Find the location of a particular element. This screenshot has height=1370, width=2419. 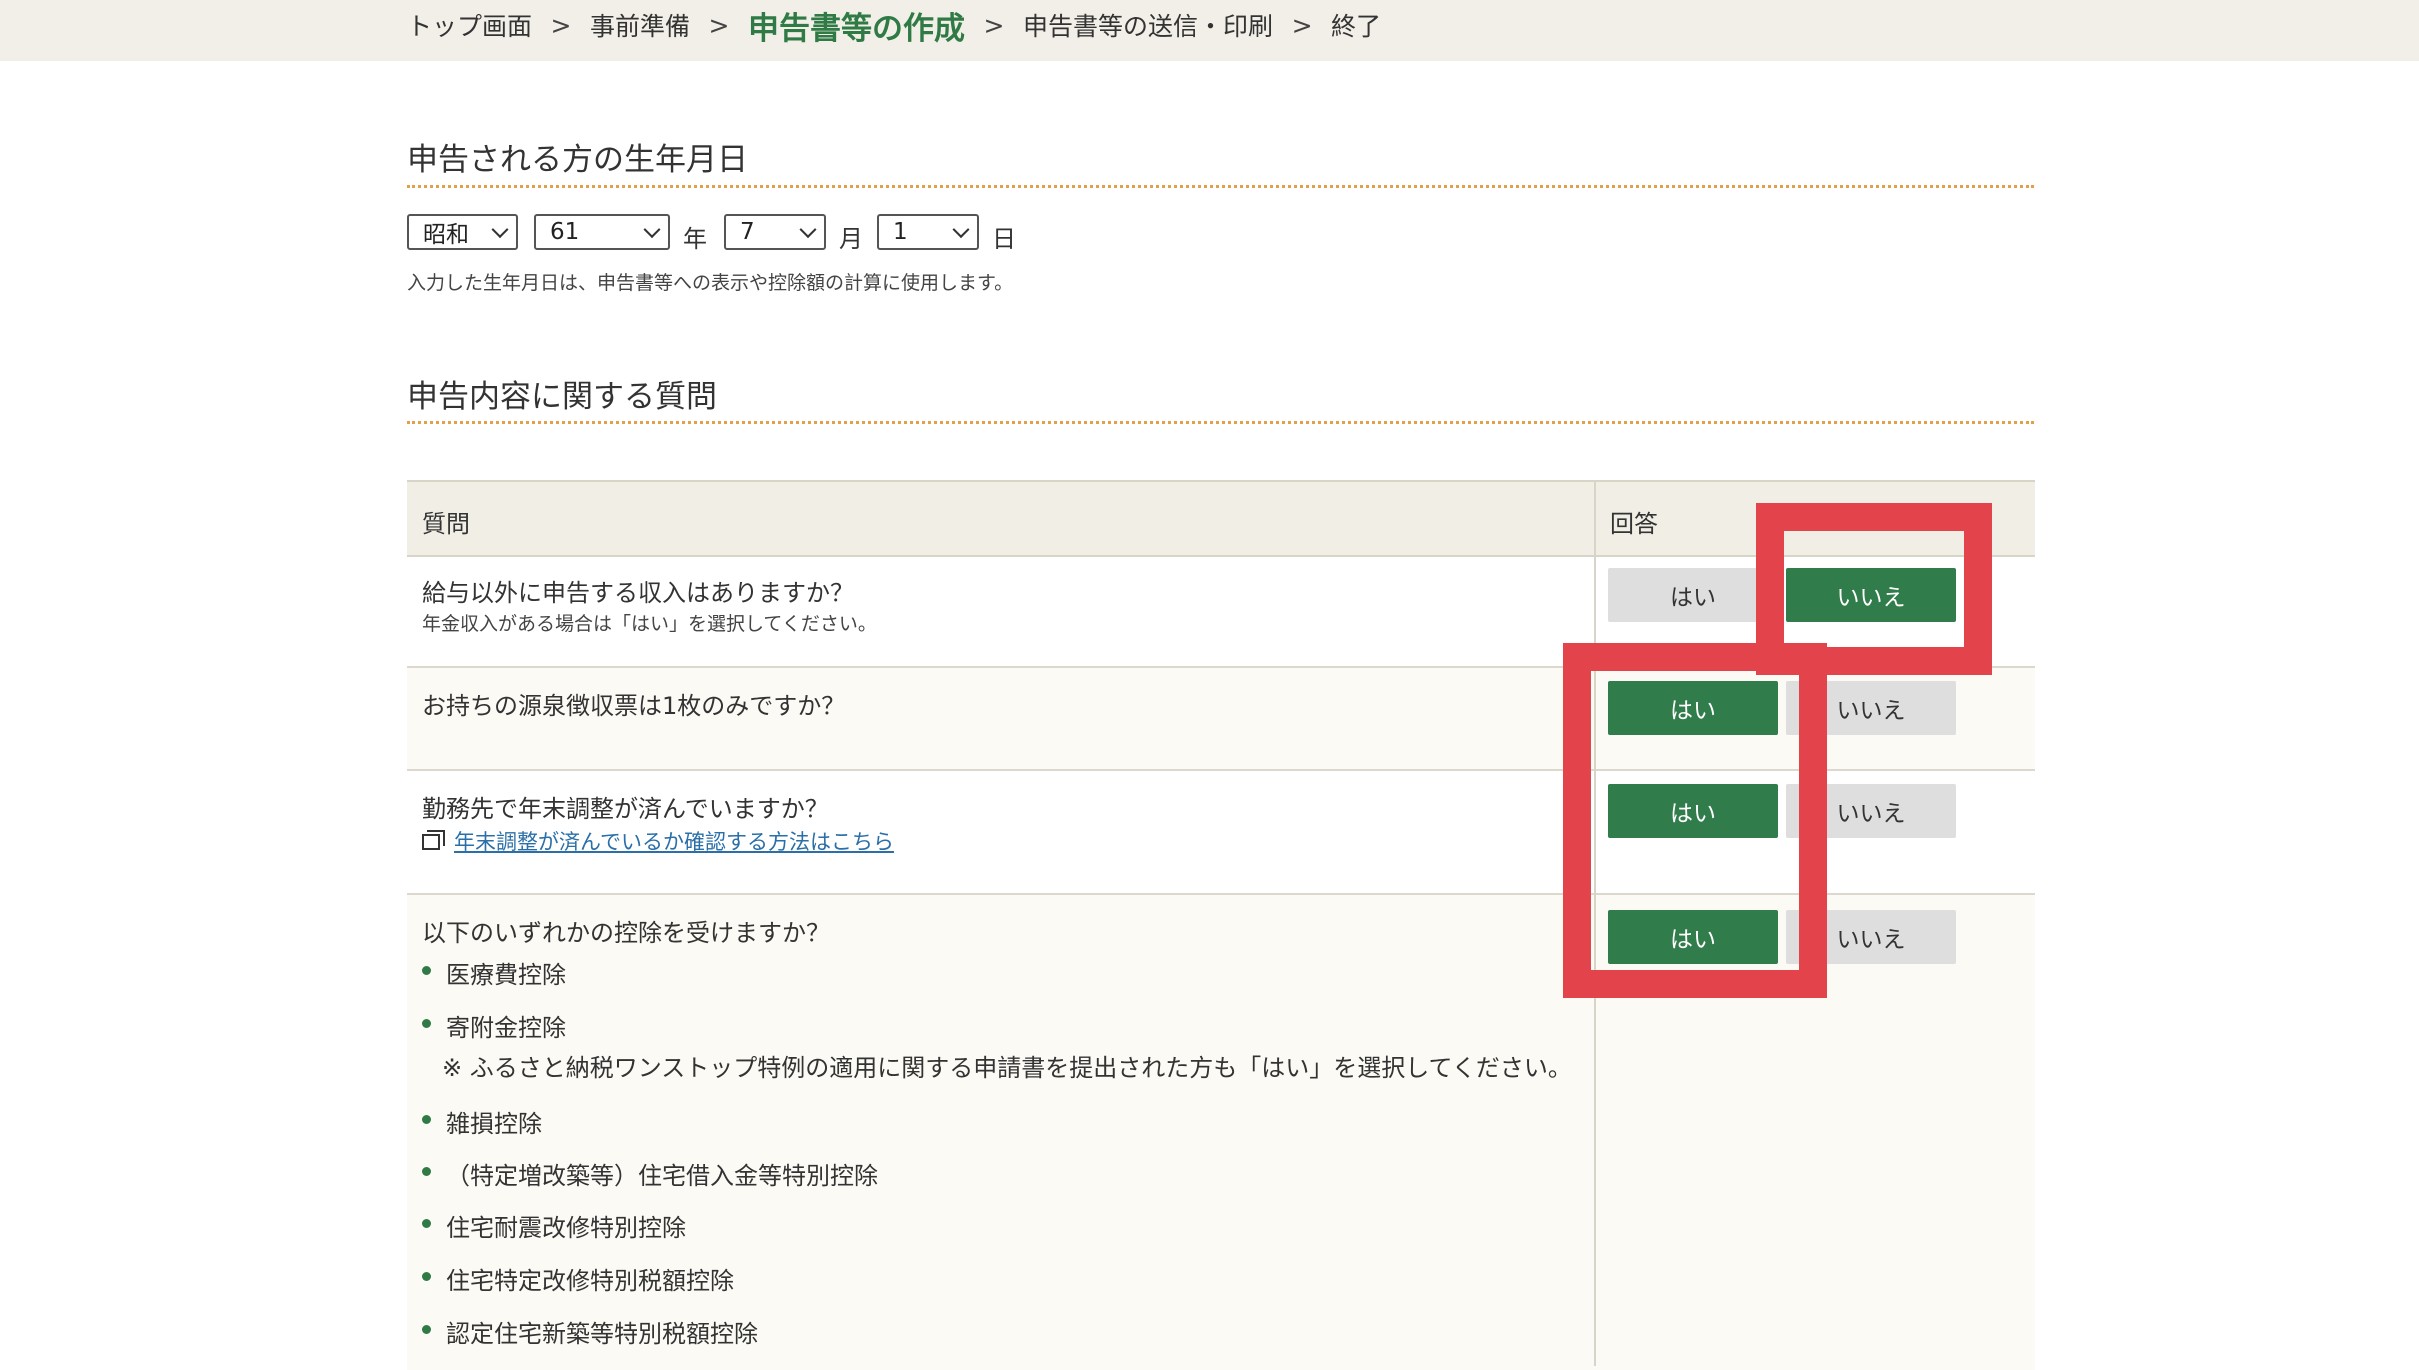

breadcrumb-bar: トップ画面 > 事前準備 > 申告書等の作成 > 申告書等の送信・印刷 > 終了 is located at coordinates (1209, 30).